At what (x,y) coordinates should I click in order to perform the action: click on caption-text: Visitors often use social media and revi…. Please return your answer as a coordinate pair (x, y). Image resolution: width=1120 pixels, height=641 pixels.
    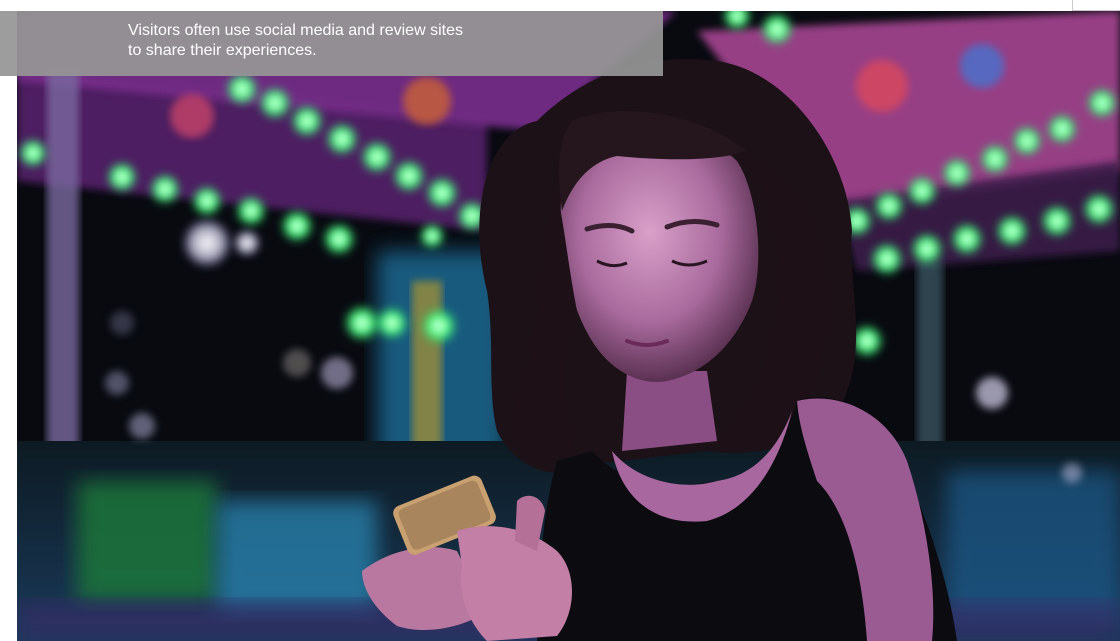
    Looking at the image, I should click on (295, 40).